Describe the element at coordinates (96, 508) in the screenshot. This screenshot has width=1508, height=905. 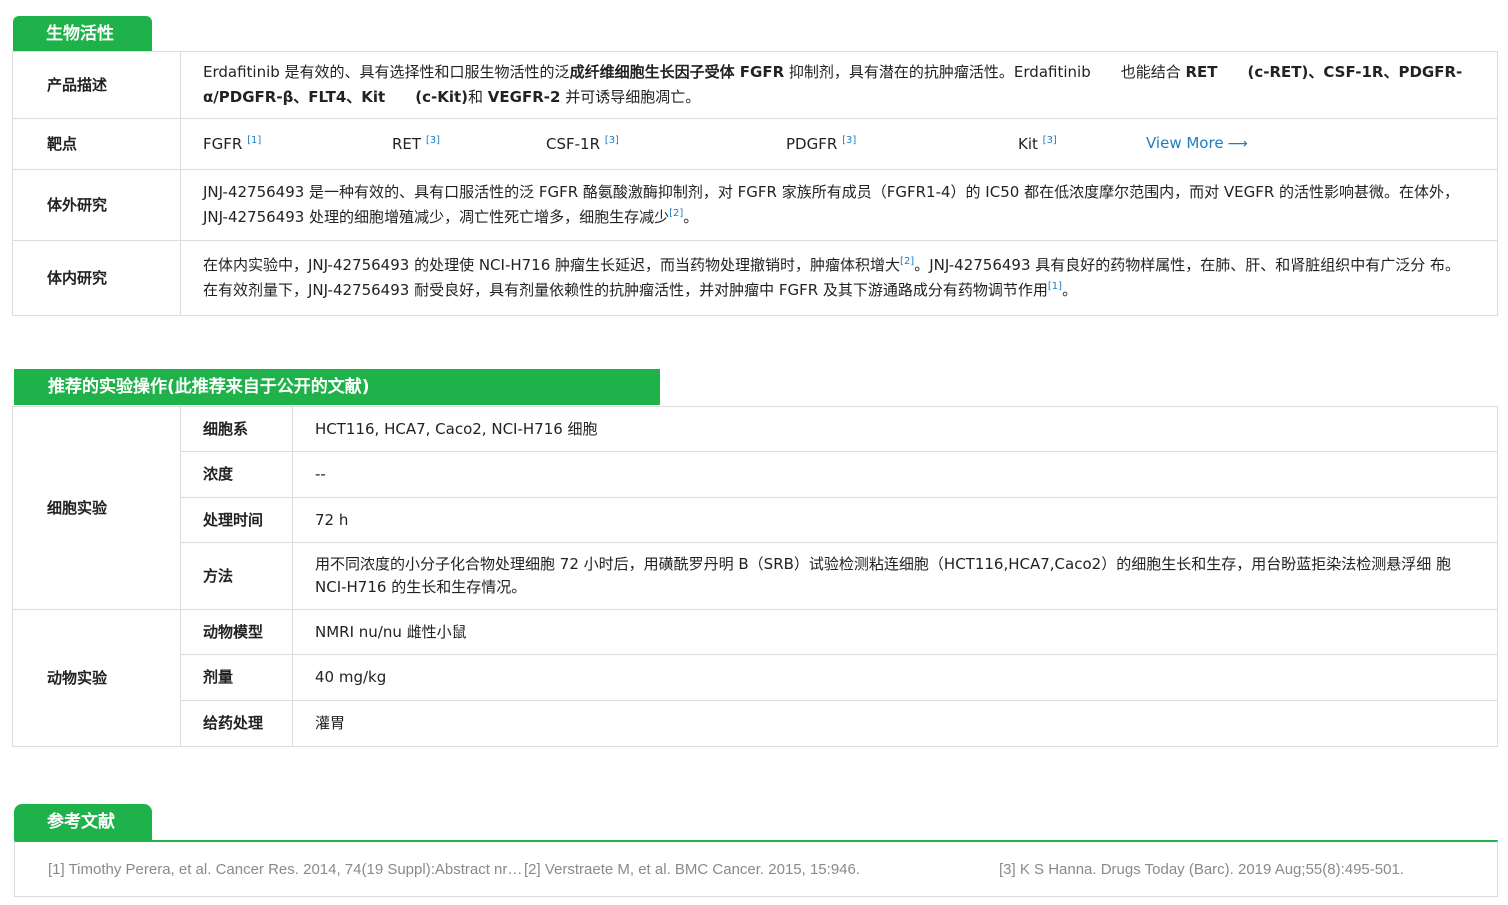
I see `cell-experiment-label: 细胞实验` at that location.